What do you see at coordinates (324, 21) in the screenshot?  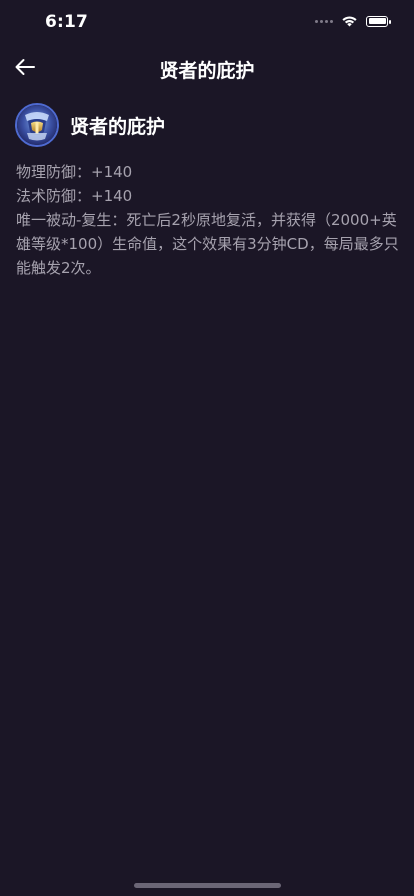 I see `signal-icon` at bounding box center [324, 21].